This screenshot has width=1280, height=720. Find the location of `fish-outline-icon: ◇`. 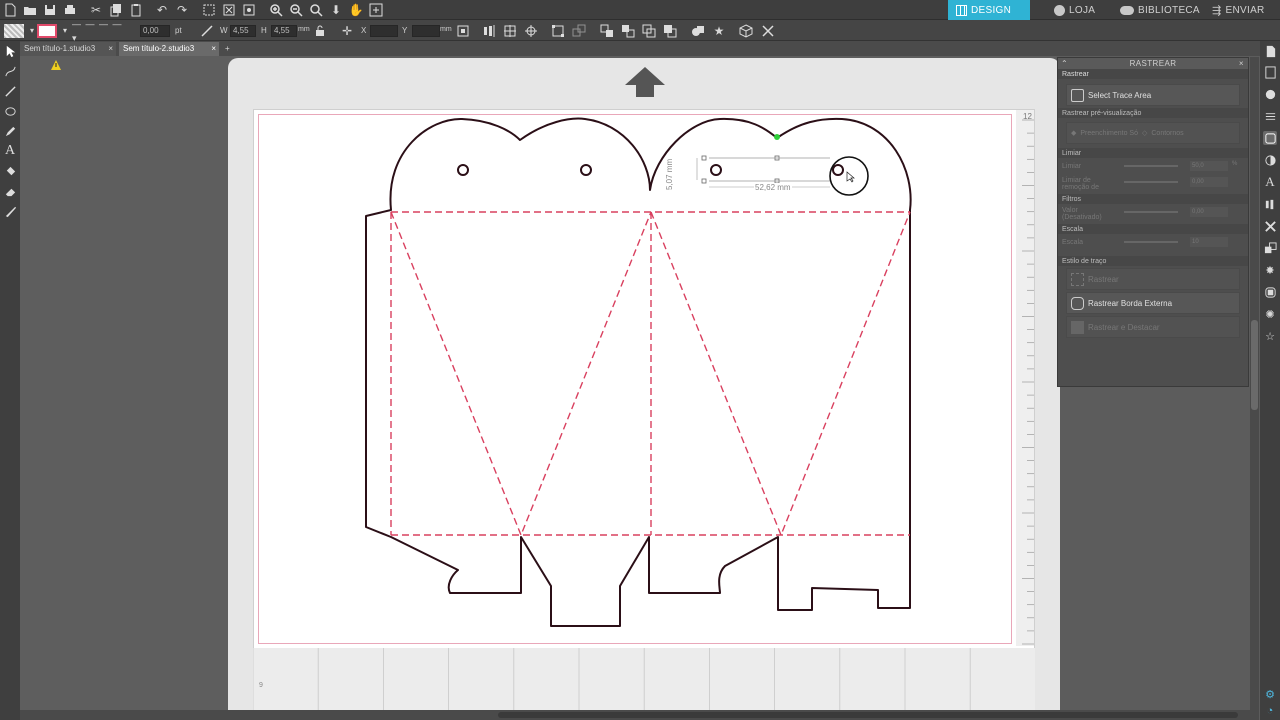

fish-outline-icon: ◇ is located at coordinates (1144, 133).